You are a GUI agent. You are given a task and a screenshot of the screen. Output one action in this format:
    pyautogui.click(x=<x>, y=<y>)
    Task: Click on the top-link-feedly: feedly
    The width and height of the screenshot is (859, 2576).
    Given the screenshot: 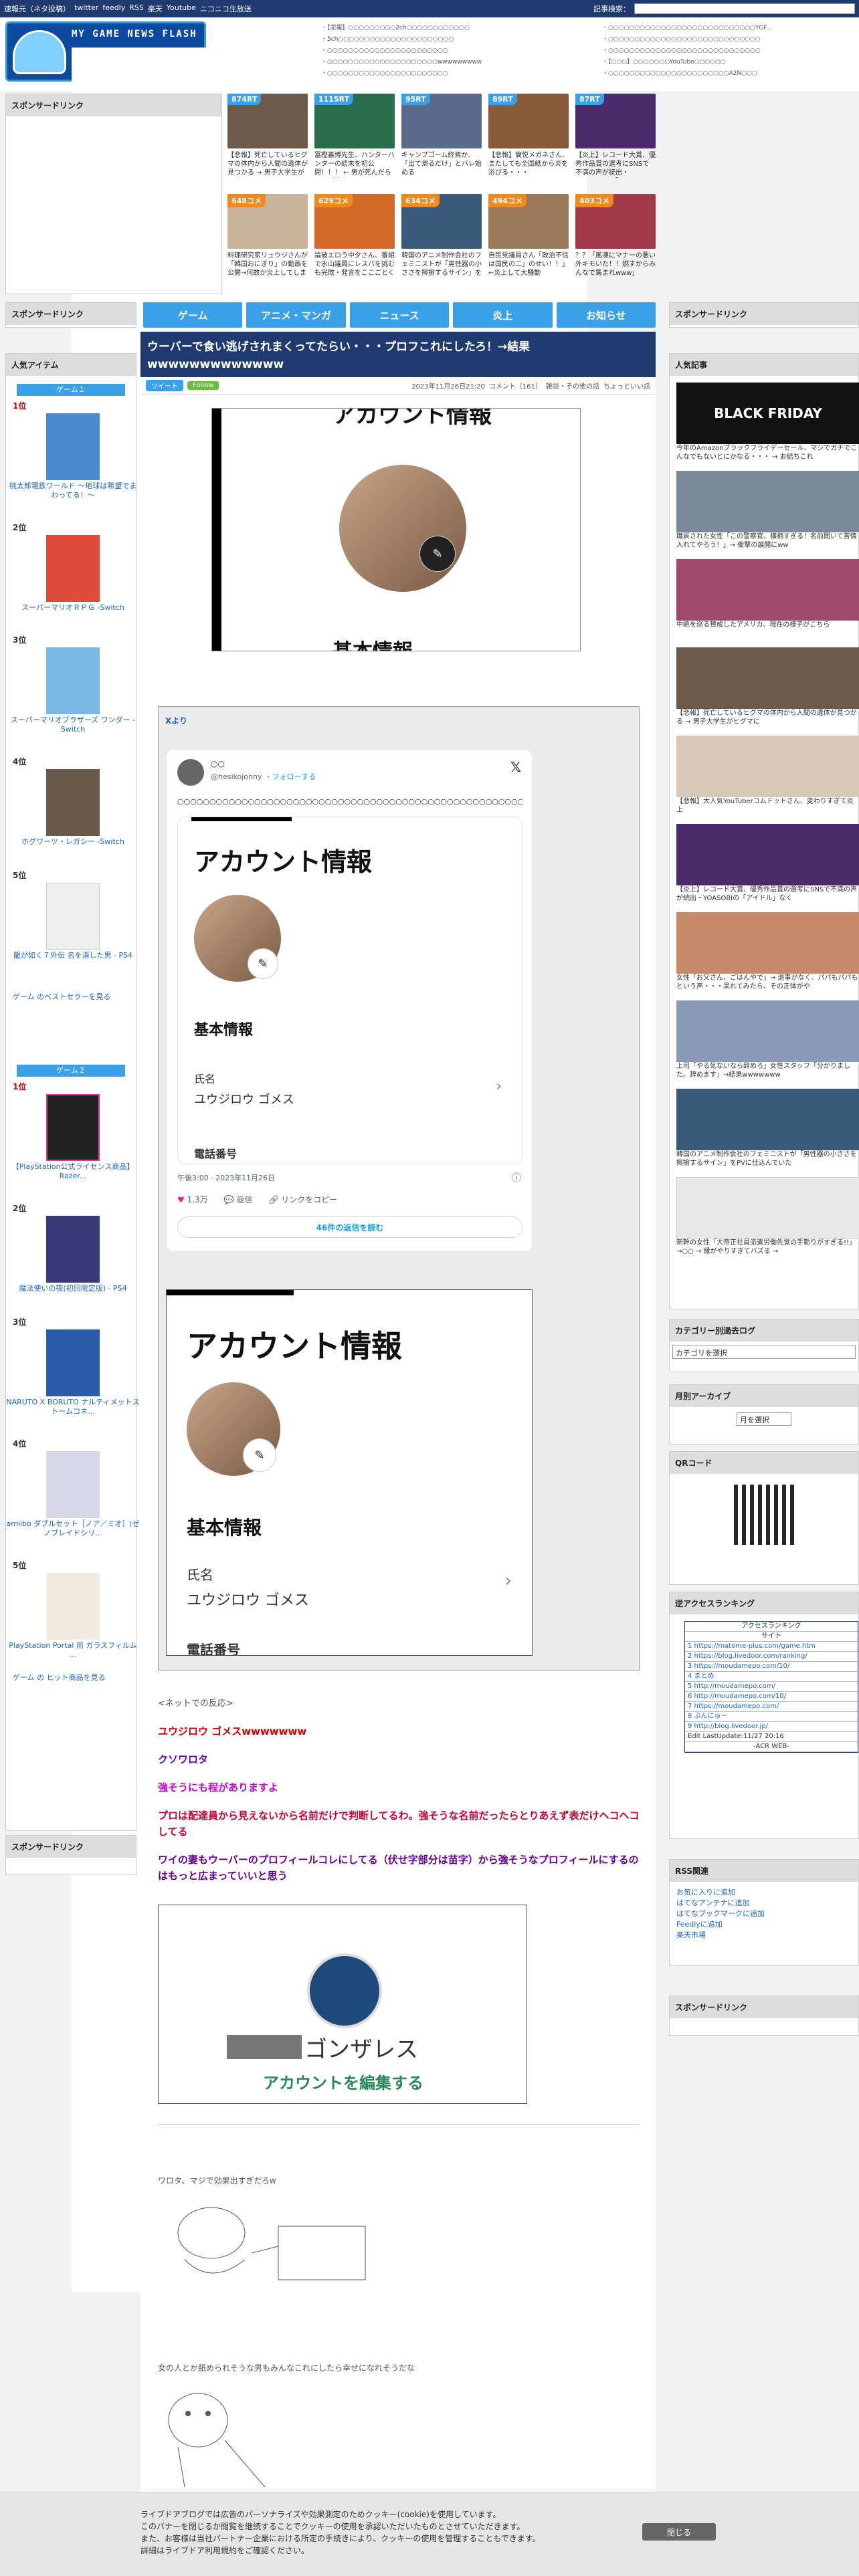 What is the action you would take?
    pyautogui.click(x=113, y=8)
    